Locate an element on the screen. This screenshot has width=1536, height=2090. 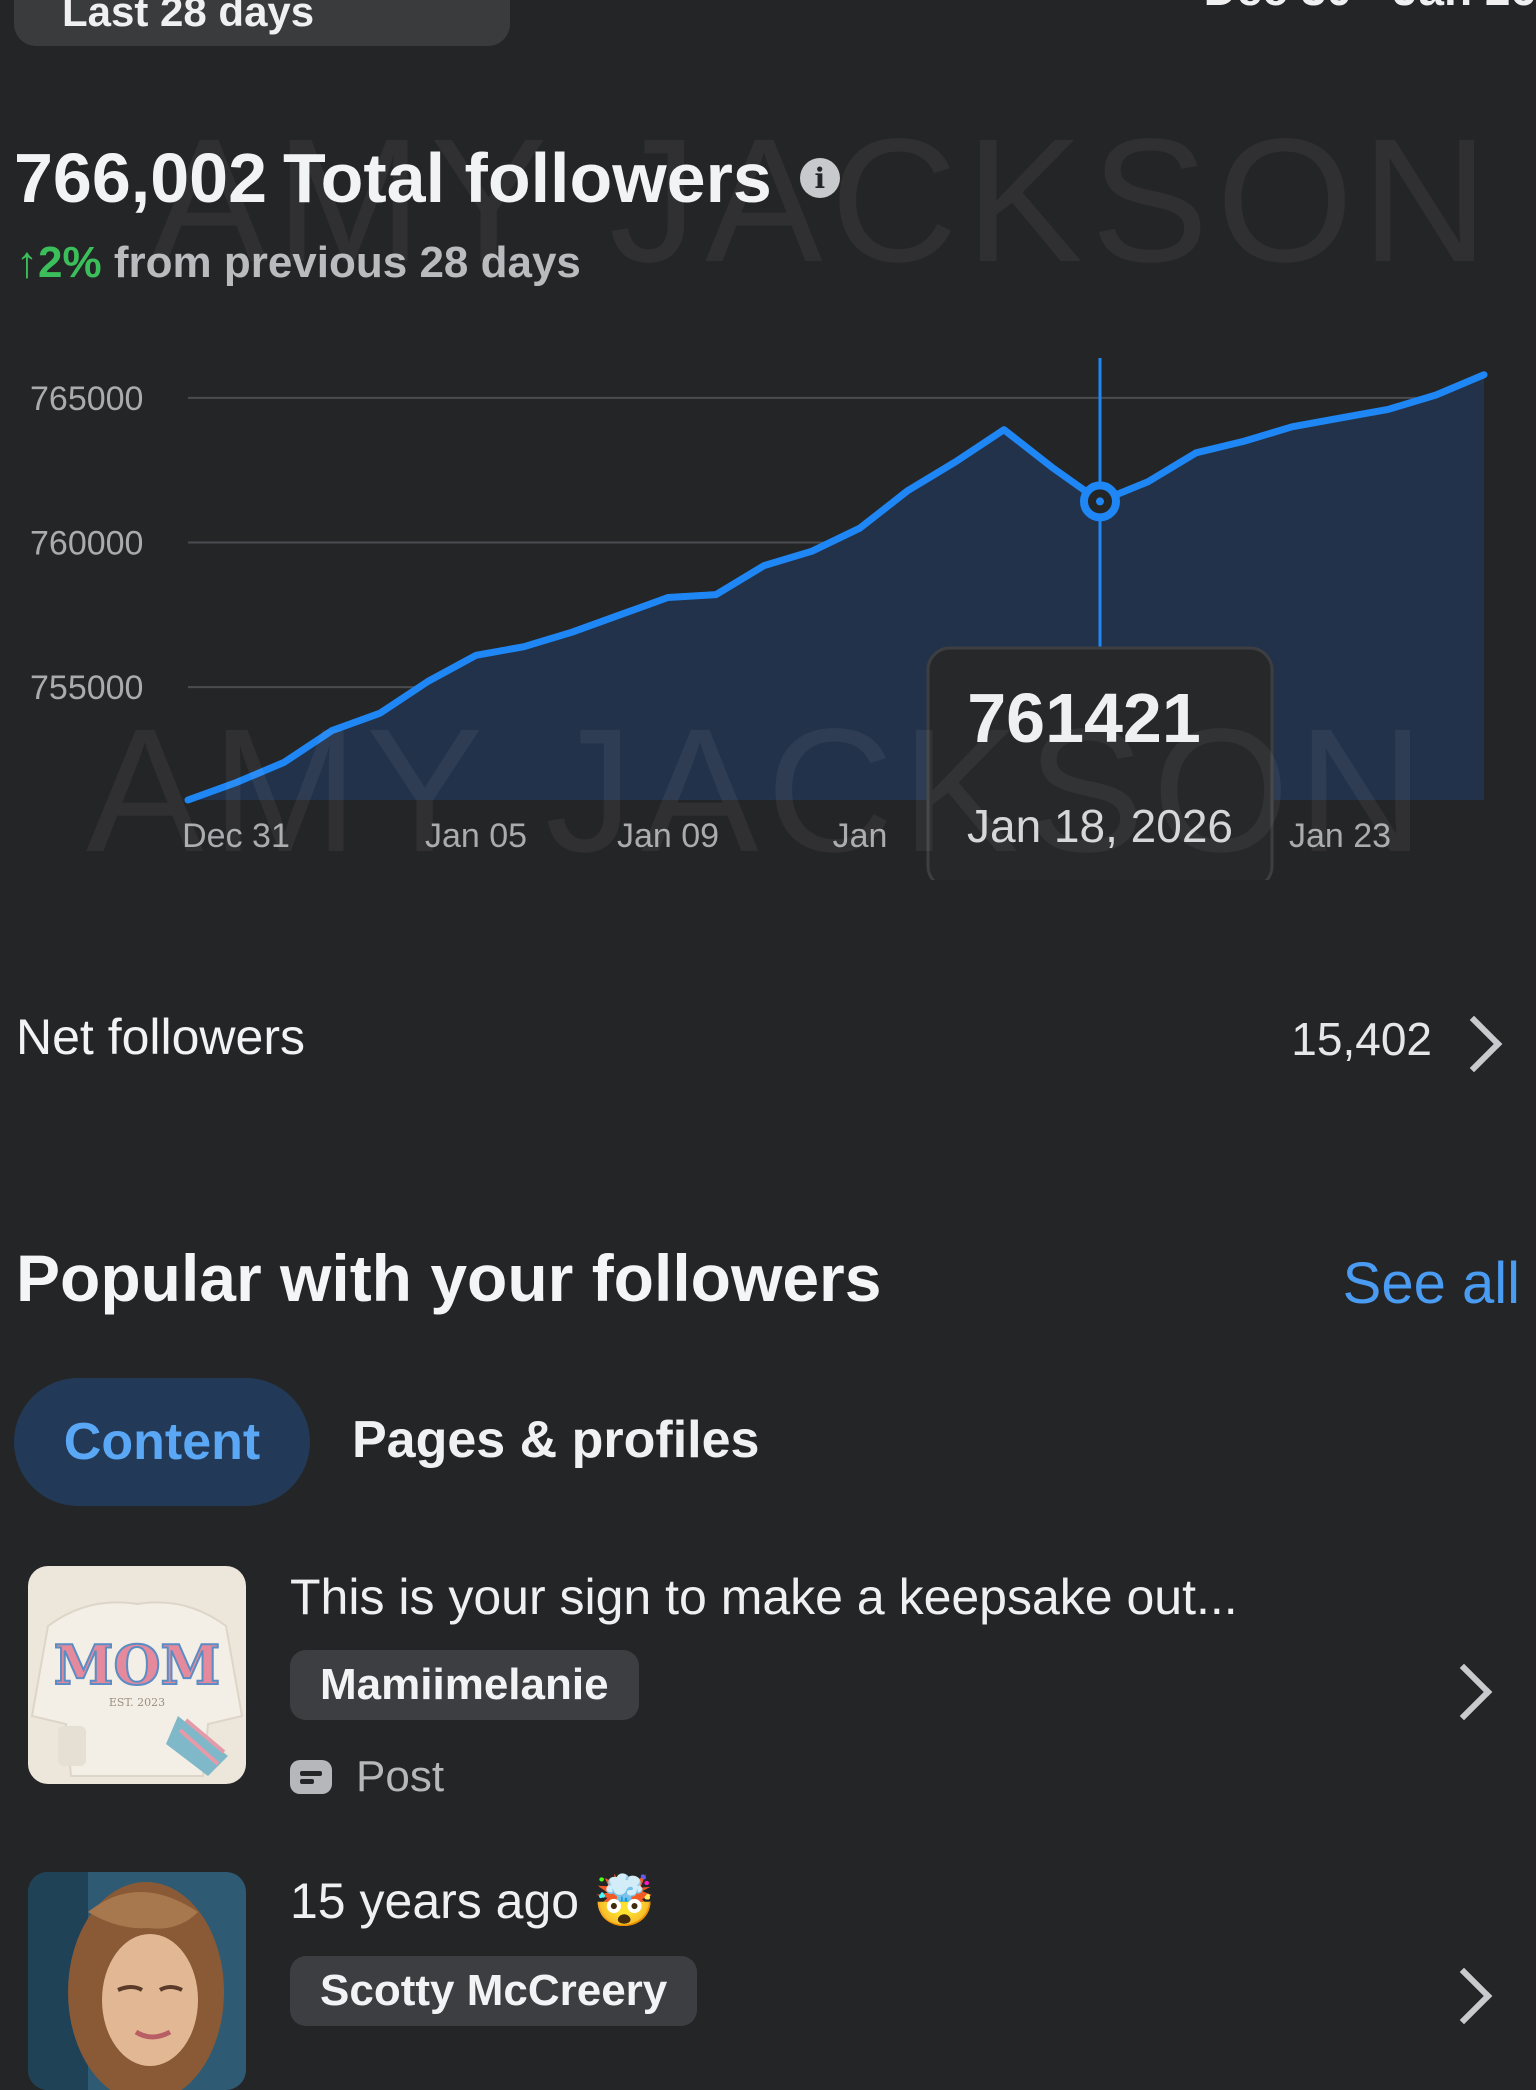
post-title: 15 years ago 🤯 is located at coordinates (472, 1901).